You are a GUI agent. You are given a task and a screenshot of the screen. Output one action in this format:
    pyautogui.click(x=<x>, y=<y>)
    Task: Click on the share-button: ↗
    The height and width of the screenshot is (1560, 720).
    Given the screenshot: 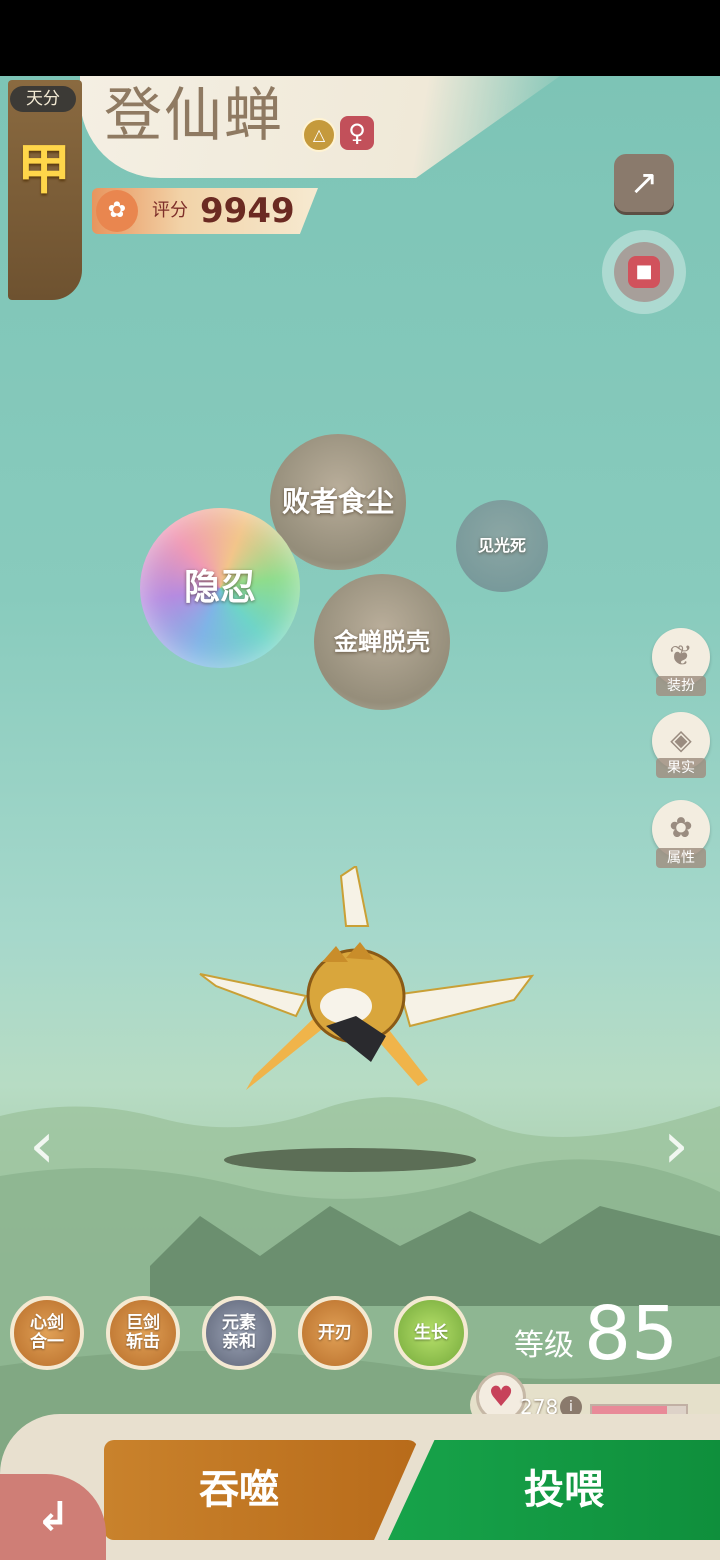 What is the action you would take?
    pyautogui.click(x=644, y=183)
    